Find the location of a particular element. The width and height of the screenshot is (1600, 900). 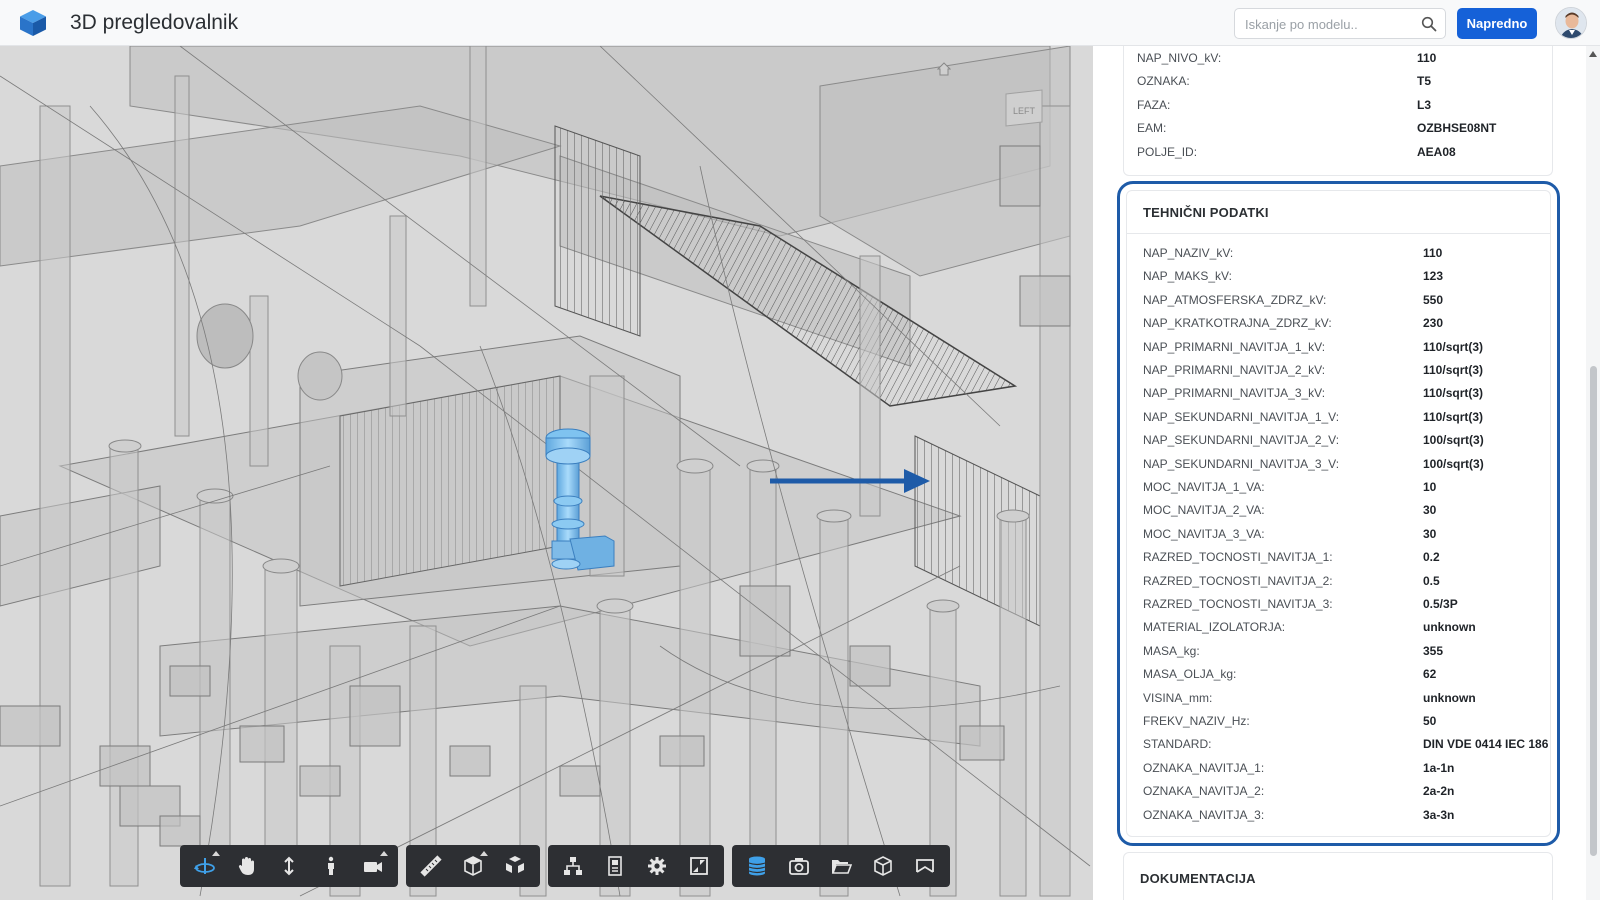

explode-model-icon is located at coordinates (515, 864).